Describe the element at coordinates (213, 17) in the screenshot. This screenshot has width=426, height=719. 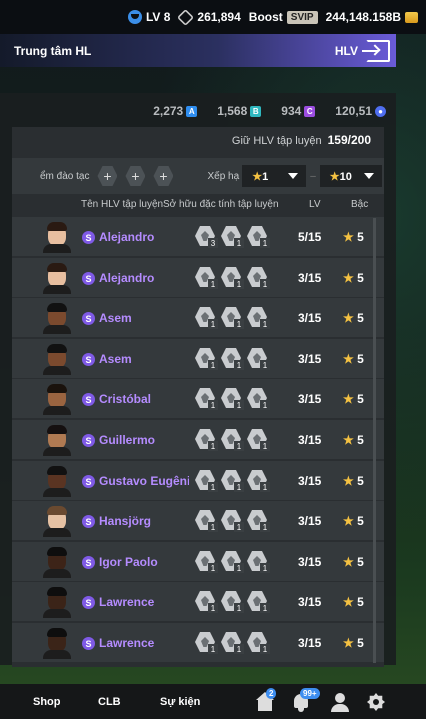
I see `status-bar: LV 8 261,894 Boost SVIP 244,148.158B` at that location.